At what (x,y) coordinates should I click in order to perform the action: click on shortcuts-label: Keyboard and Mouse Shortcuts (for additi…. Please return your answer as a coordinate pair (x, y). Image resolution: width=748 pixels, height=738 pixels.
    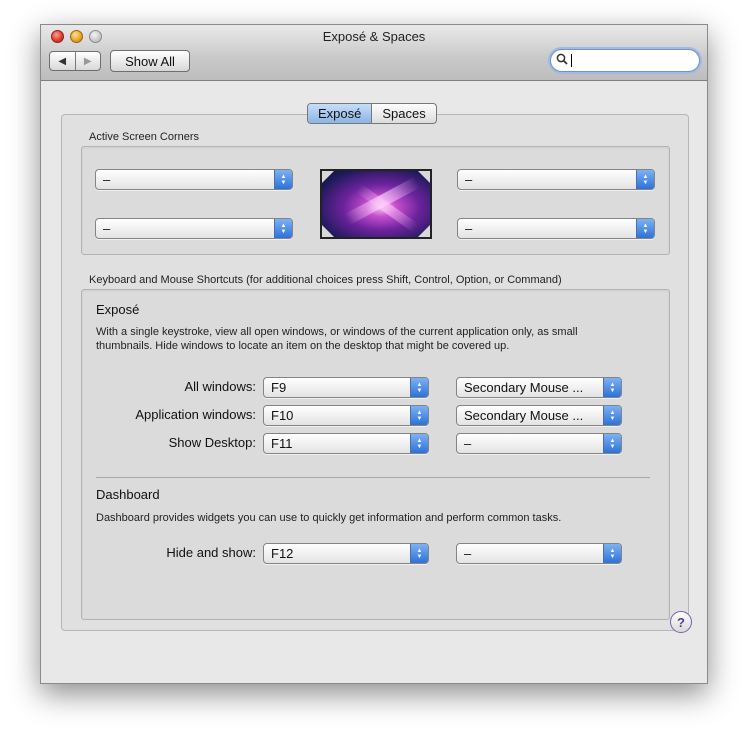
    Looking at the image, I should click on (325, 280).